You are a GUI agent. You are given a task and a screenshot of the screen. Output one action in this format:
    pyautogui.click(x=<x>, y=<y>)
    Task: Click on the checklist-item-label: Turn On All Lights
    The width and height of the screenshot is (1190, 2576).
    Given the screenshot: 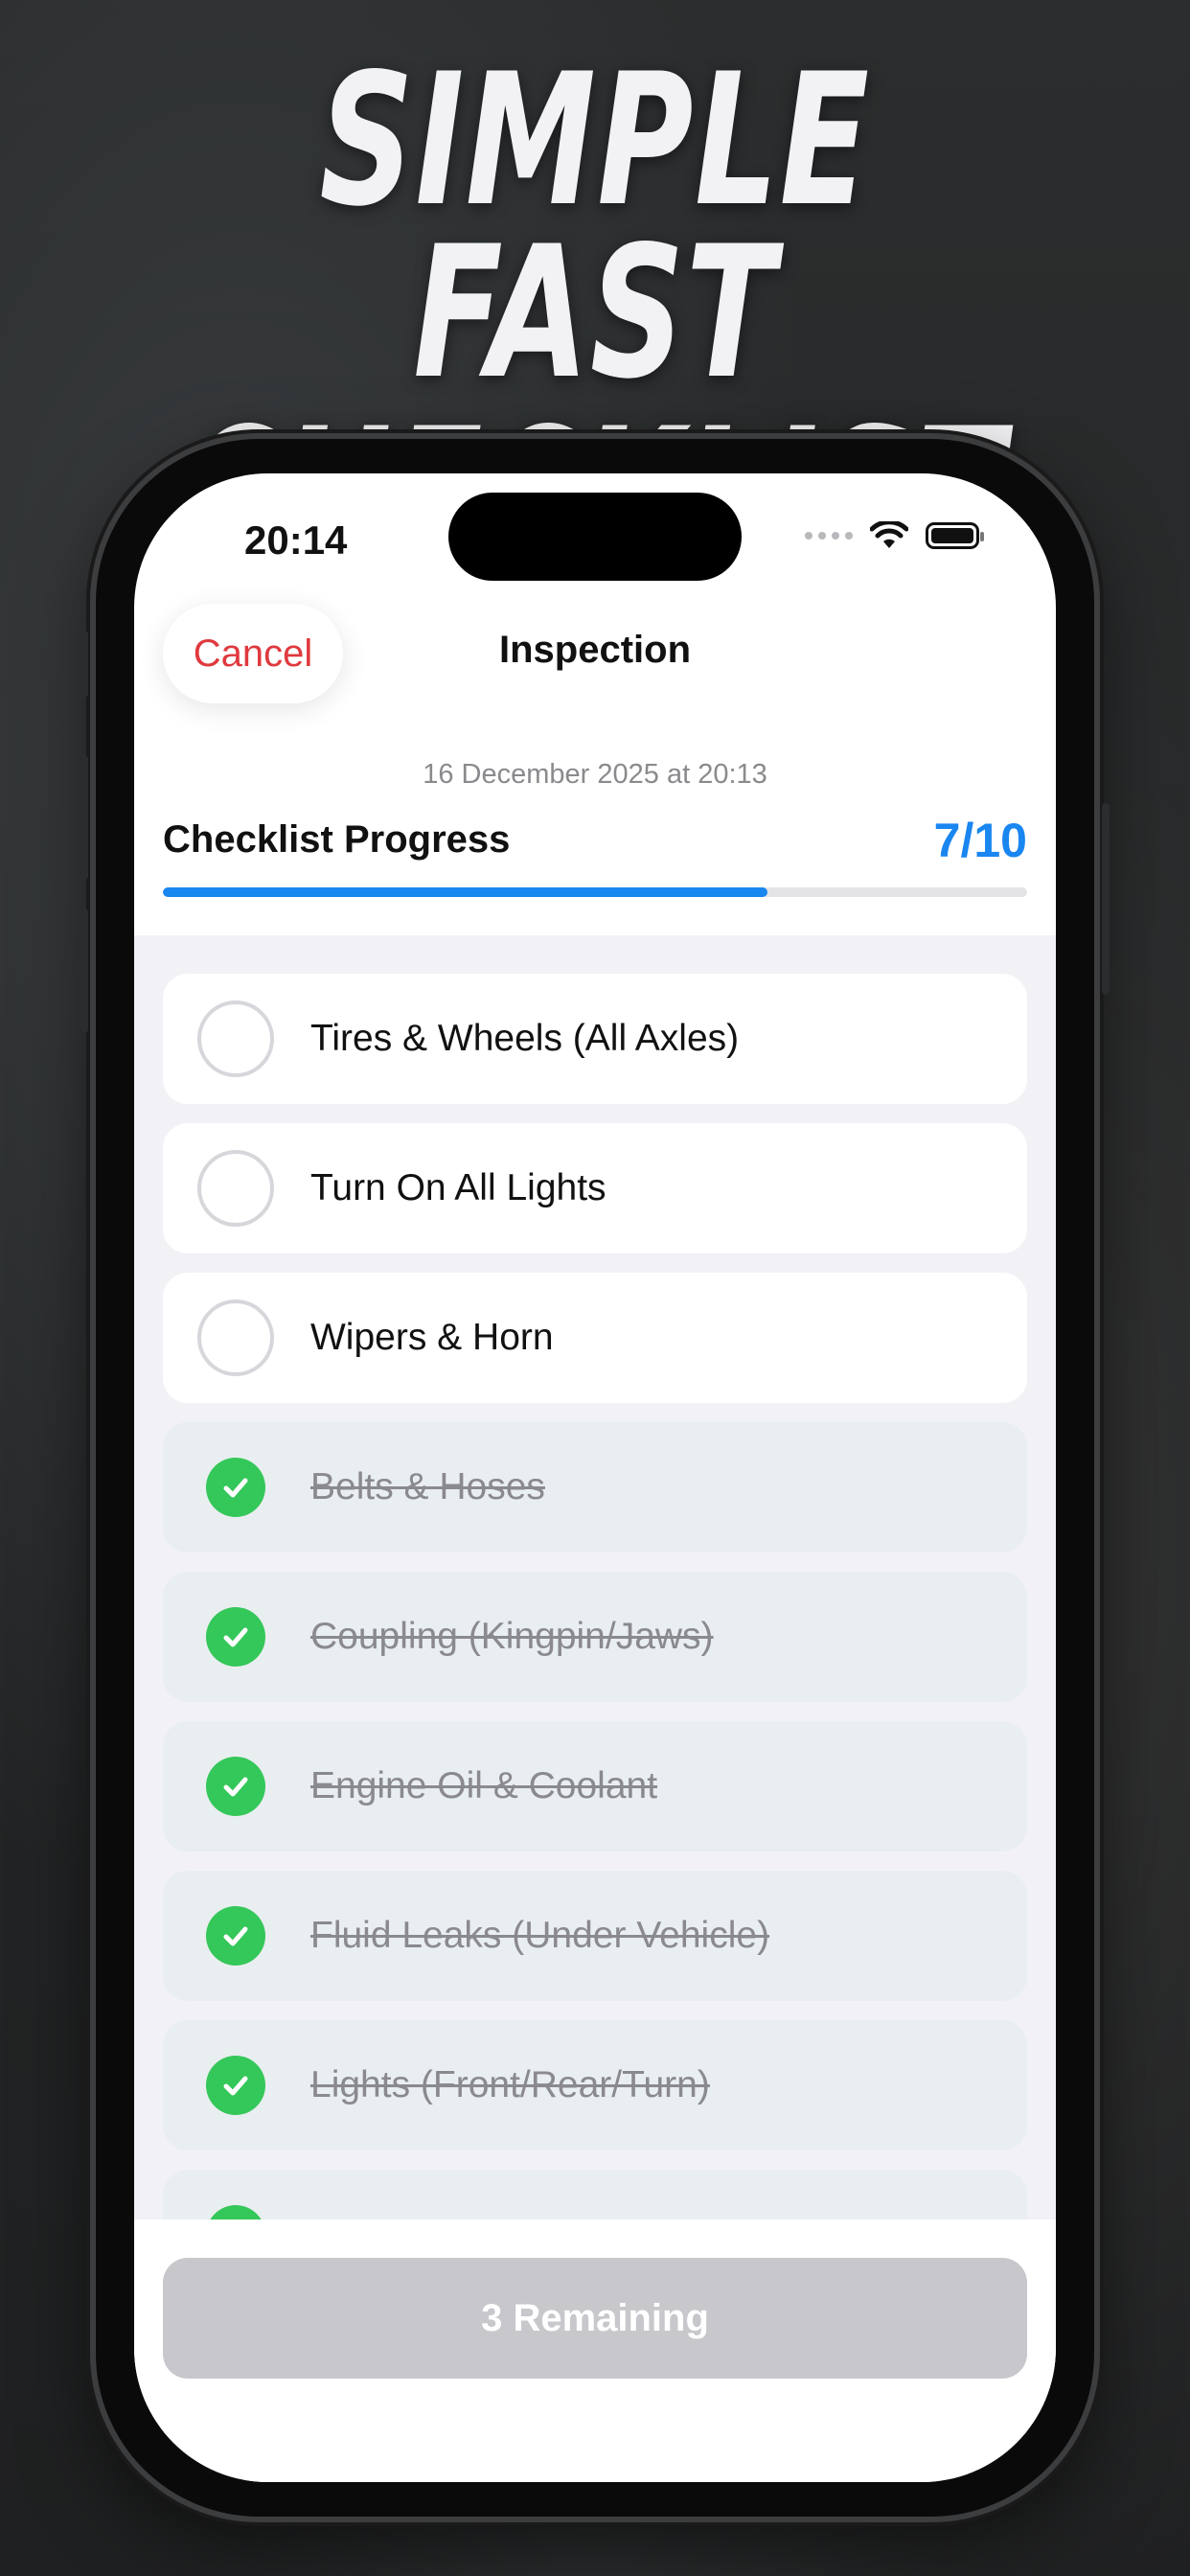 What is the action you would take?
    pyautogui.click(x=458, y=1187)
    